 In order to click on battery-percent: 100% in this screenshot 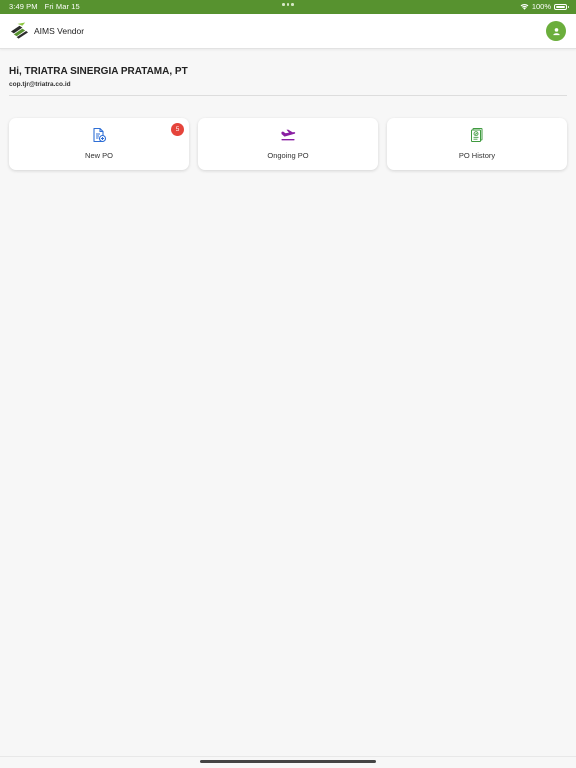, I will do `click(541, 6)`.